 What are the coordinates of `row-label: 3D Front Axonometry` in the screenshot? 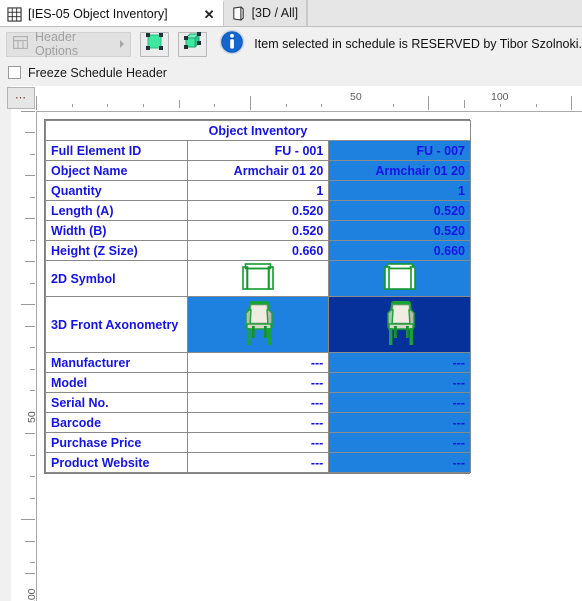 It's located at (116, 324).